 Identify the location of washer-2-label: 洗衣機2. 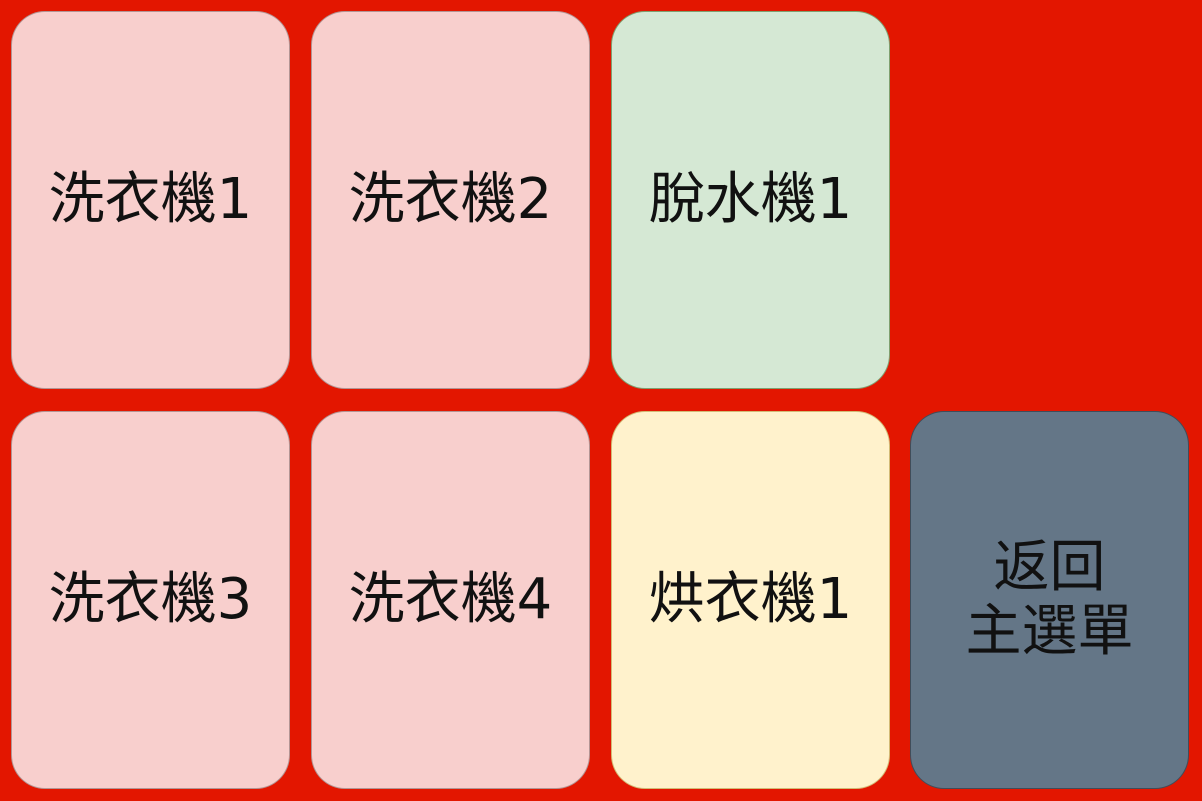
(450, 199).